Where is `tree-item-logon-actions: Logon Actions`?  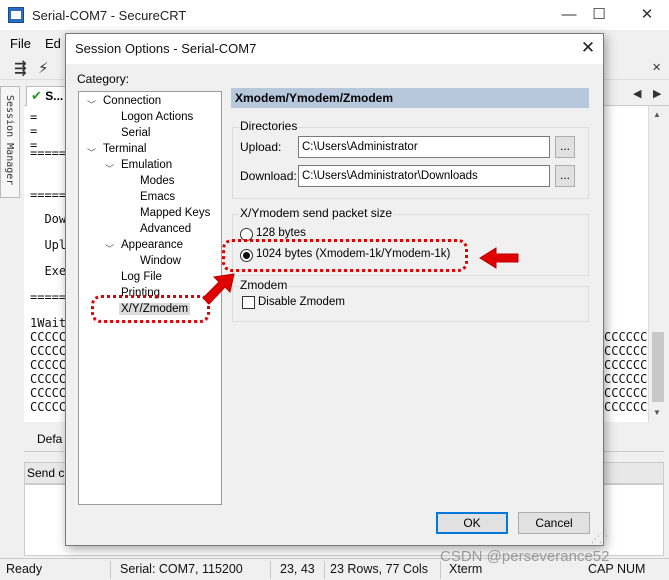 tree-item-logon-actions: Logon Actions is located at coordinates (157, 117).